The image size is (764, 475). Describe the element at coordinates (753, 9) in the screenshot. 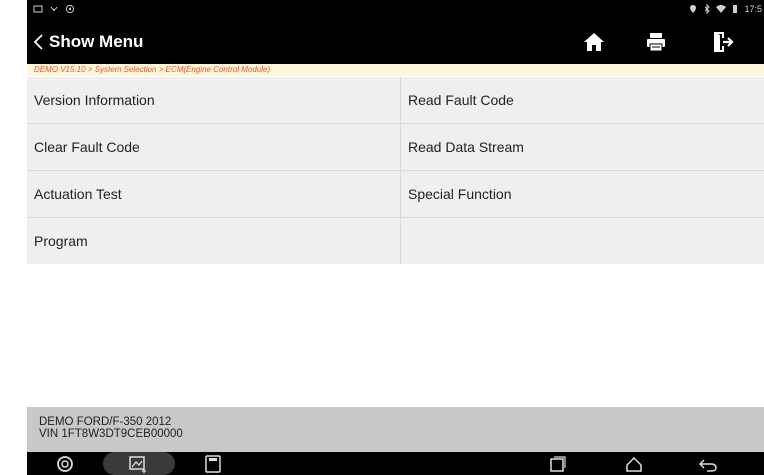

I see `status-time: 17:5` at that location.